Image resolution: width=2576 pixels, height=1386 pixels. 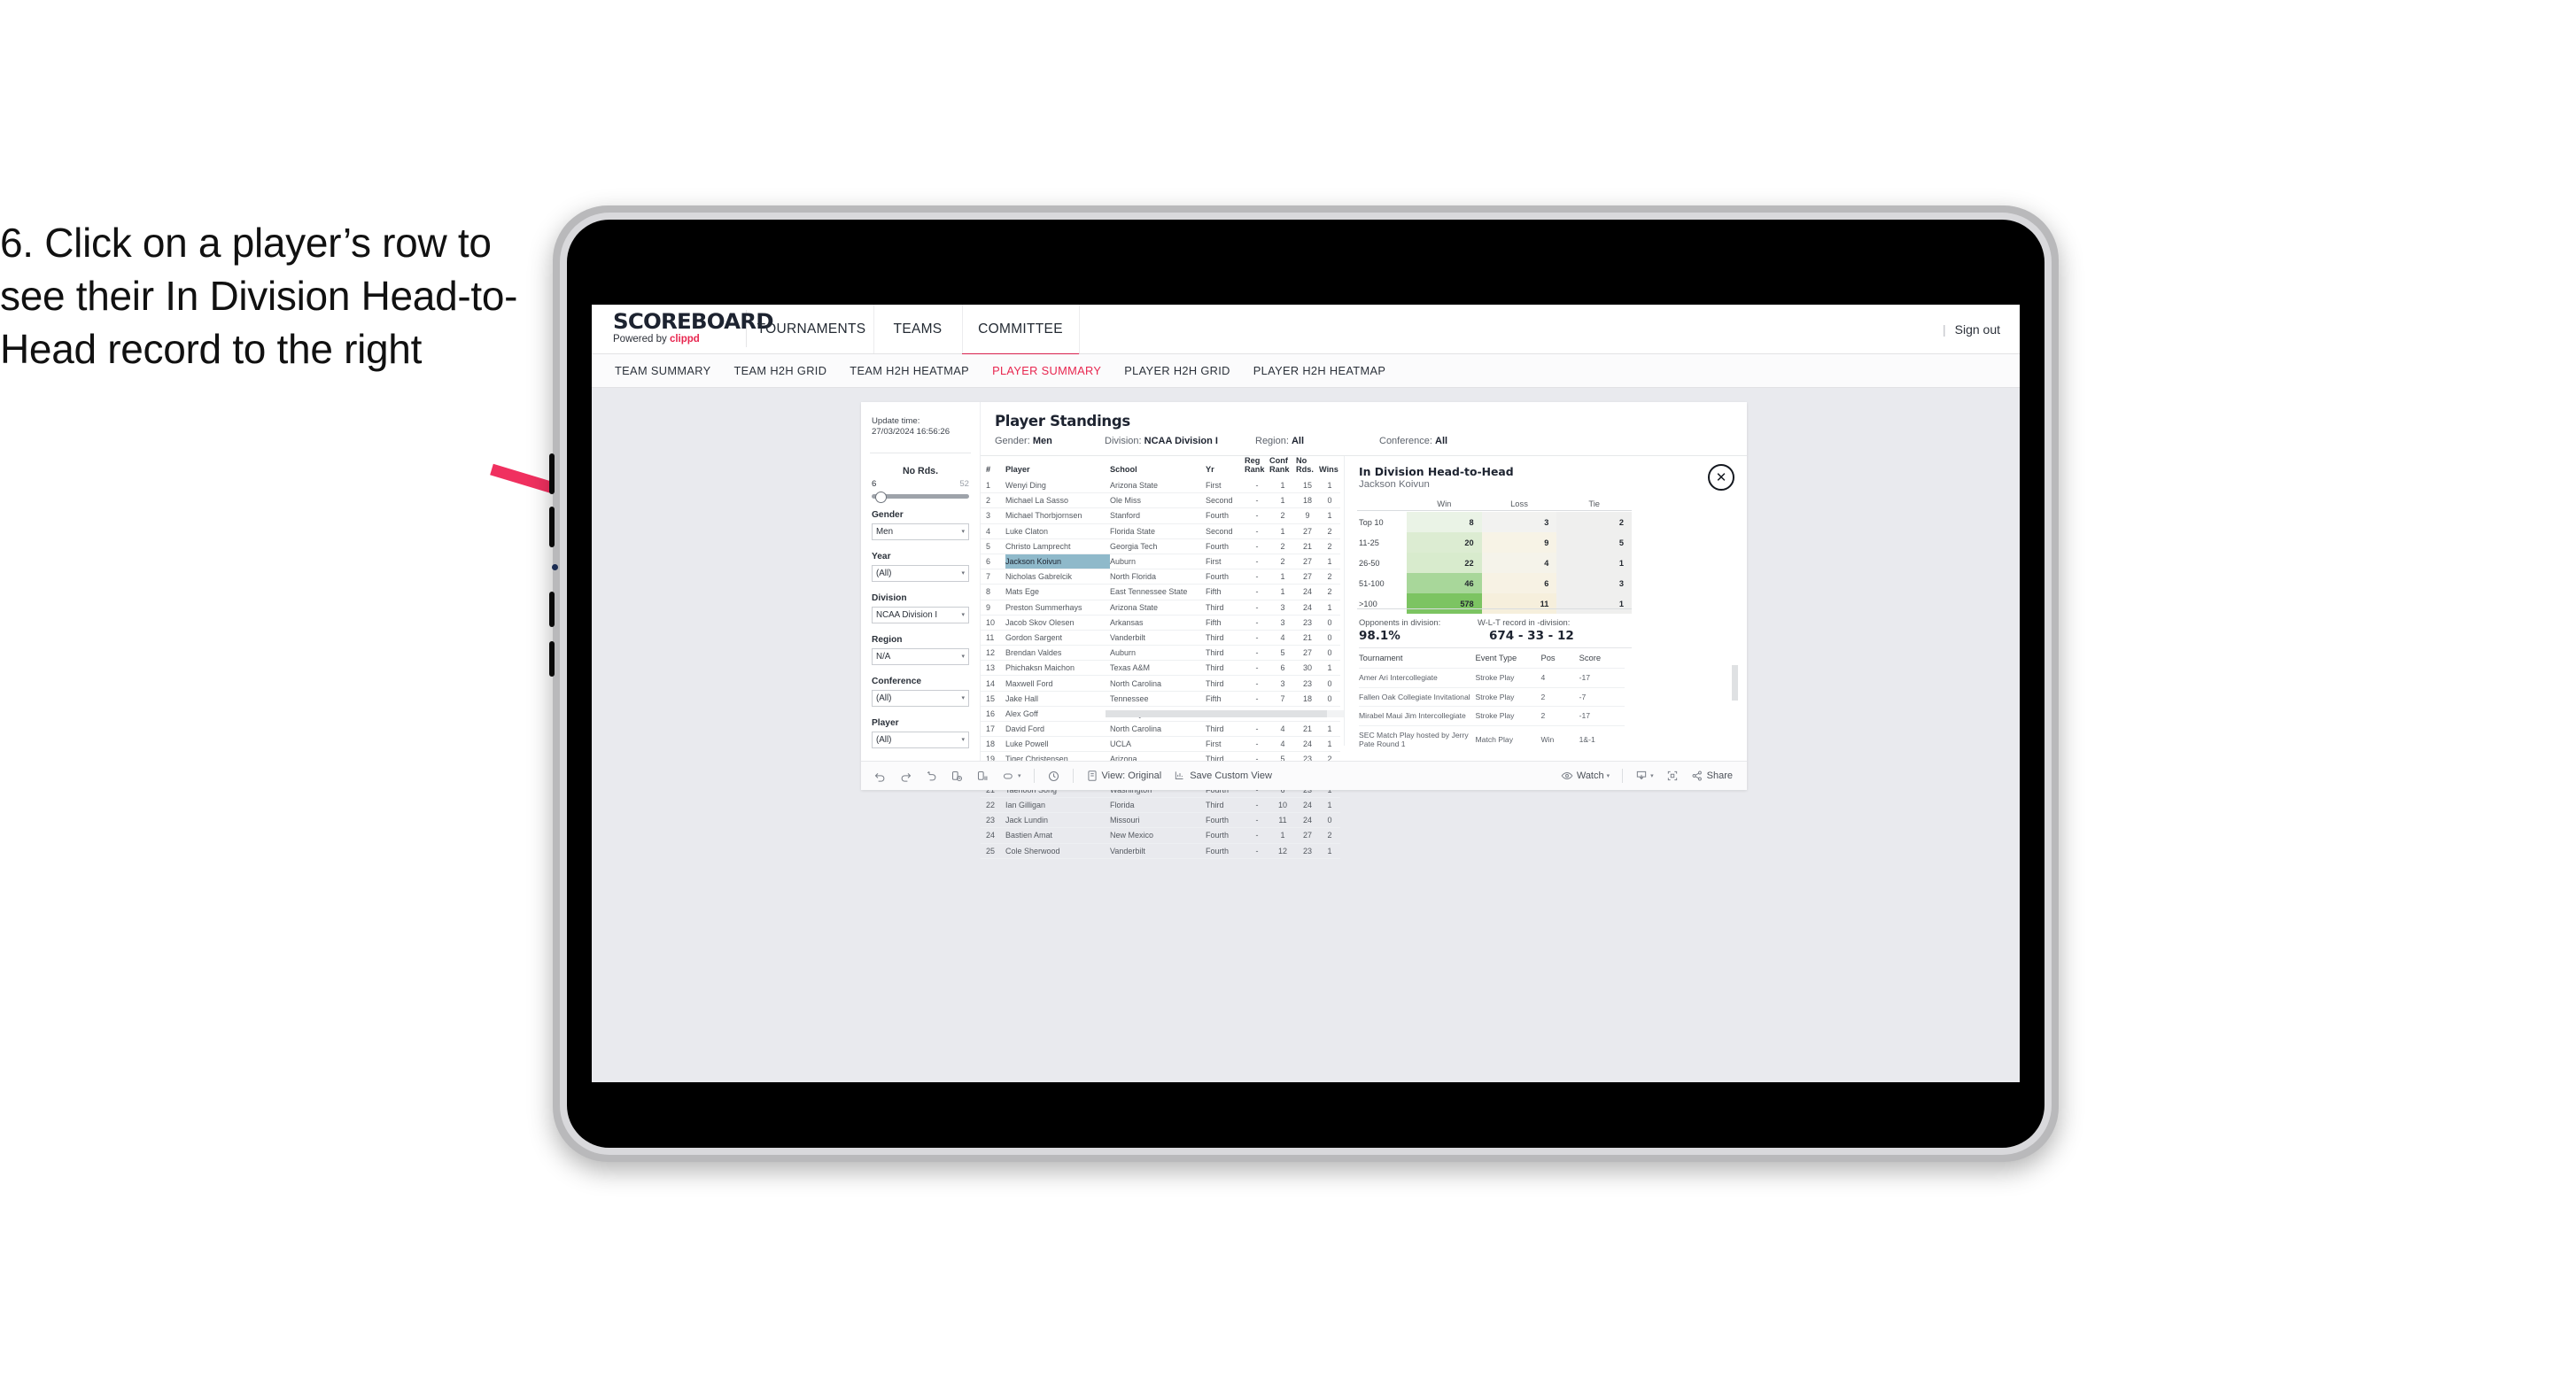 I want to click on subnav-item-team-h2h-heatmap: TEAM H2H HEATMAP, so click(x=909, y=371).